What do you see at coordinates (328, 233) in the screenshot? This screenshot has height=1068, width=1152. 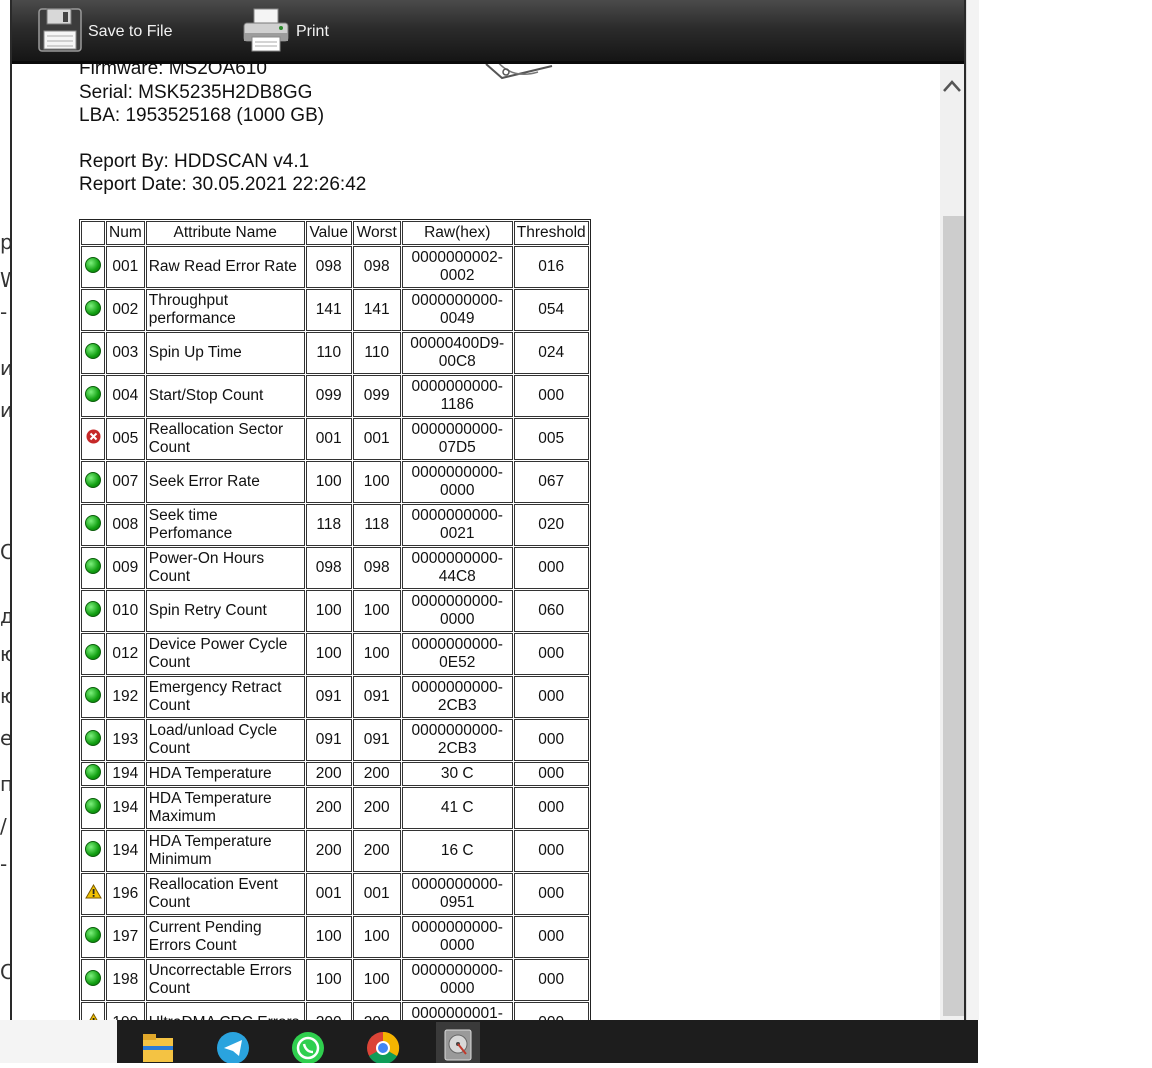 I see `header-value: Value` at bounding box center [328, 233].